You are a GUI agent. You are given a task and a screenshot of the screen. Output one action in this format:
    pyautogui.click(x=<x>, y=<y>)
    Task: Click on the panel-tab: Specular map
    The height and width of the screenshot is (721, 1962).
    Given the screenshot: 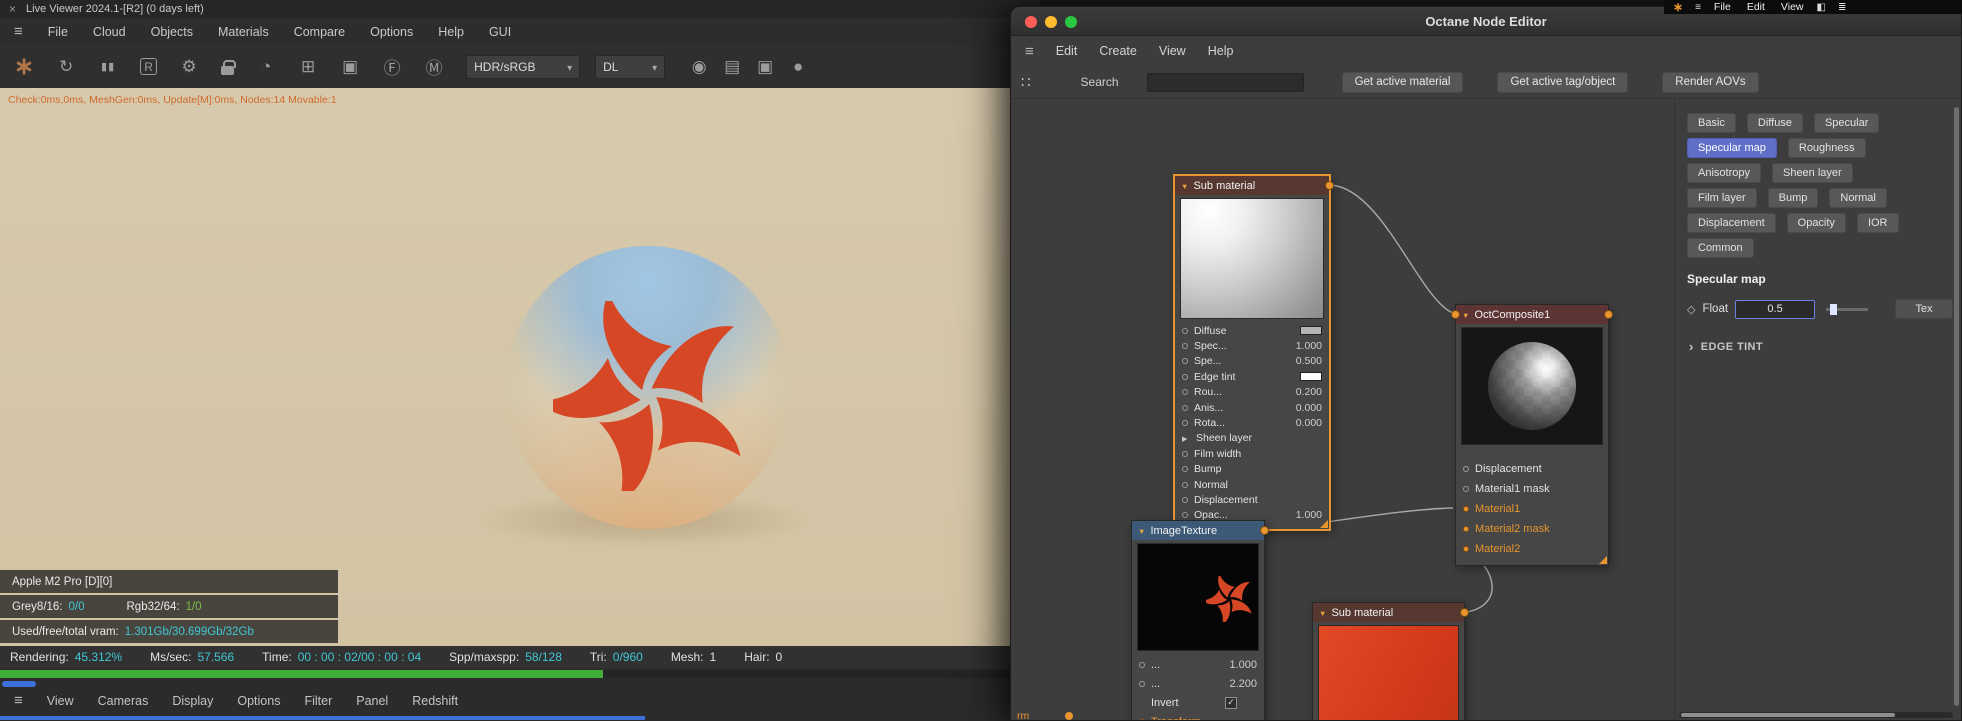 What is the action you would take?
    pyautogui.click(x=1732, y=148)
    